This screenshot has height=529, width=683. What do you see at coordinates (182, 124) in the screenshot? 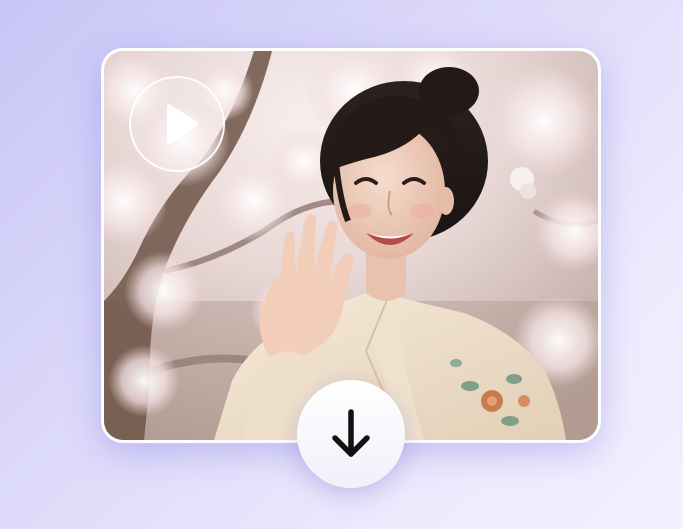
I see `play-icon` at bounding box center [182, 124].